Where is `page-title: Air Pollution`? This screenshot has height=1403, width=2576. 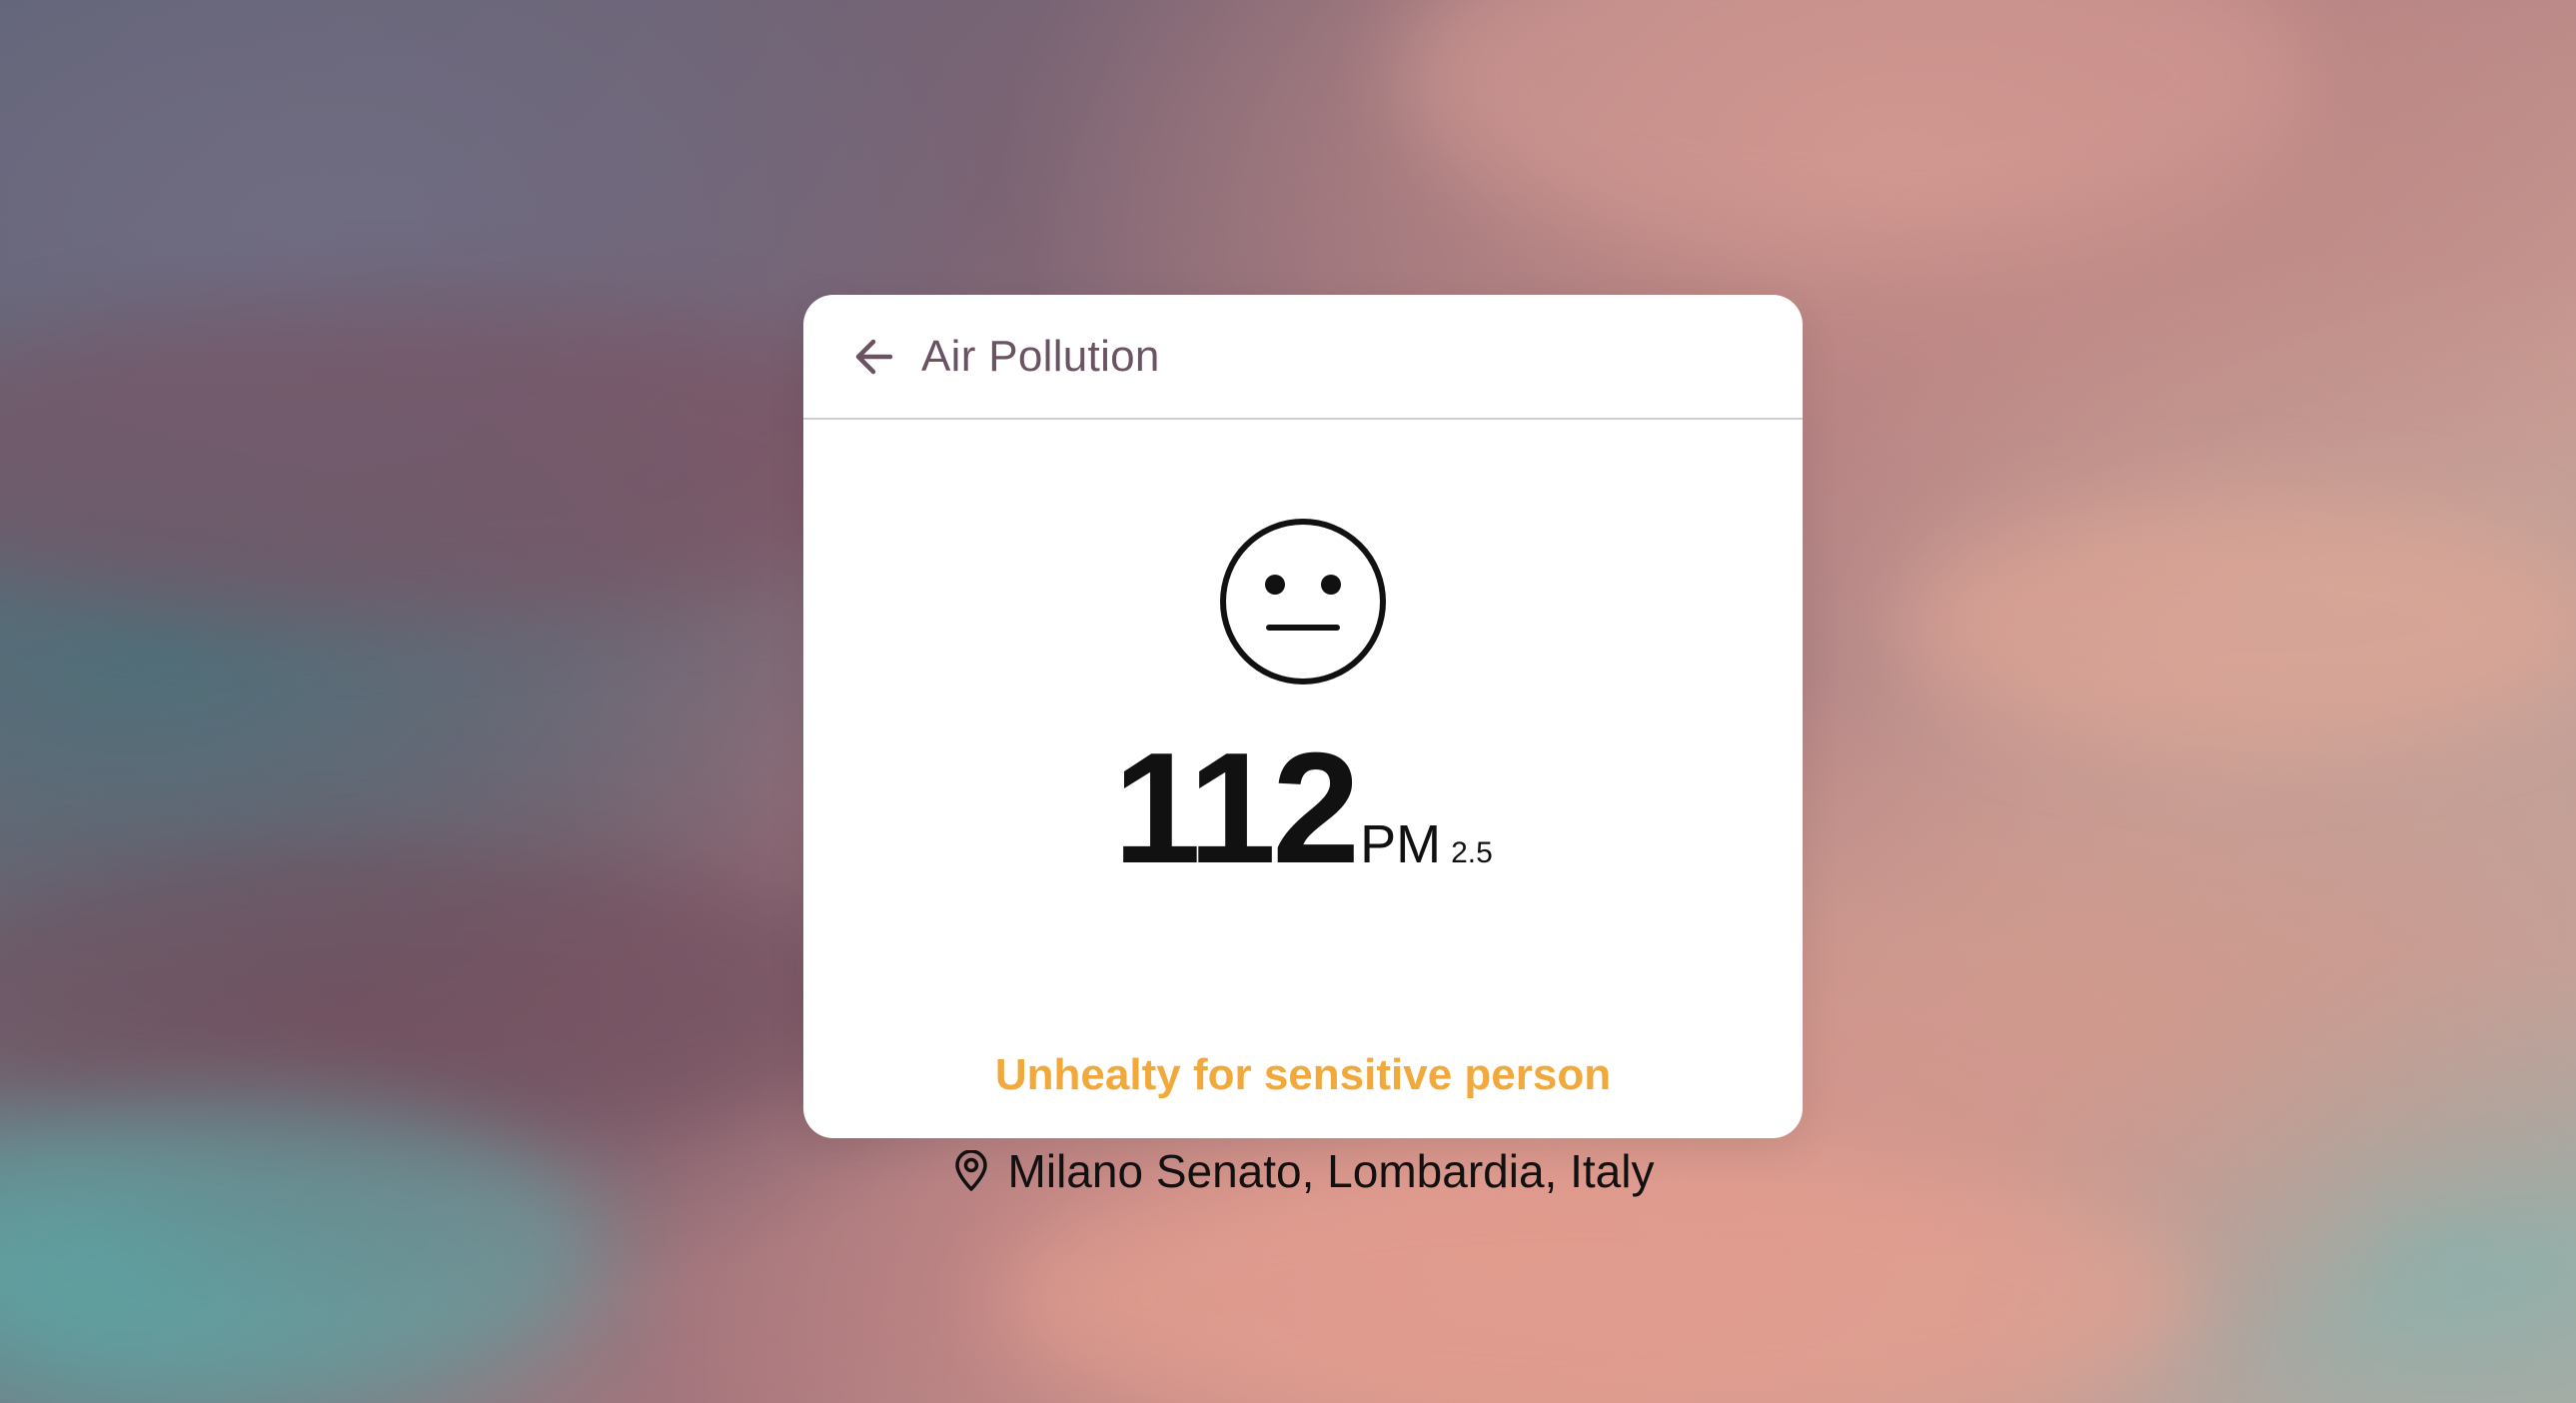 page-title: Air Pollution is located at coordinates (1040, 356).